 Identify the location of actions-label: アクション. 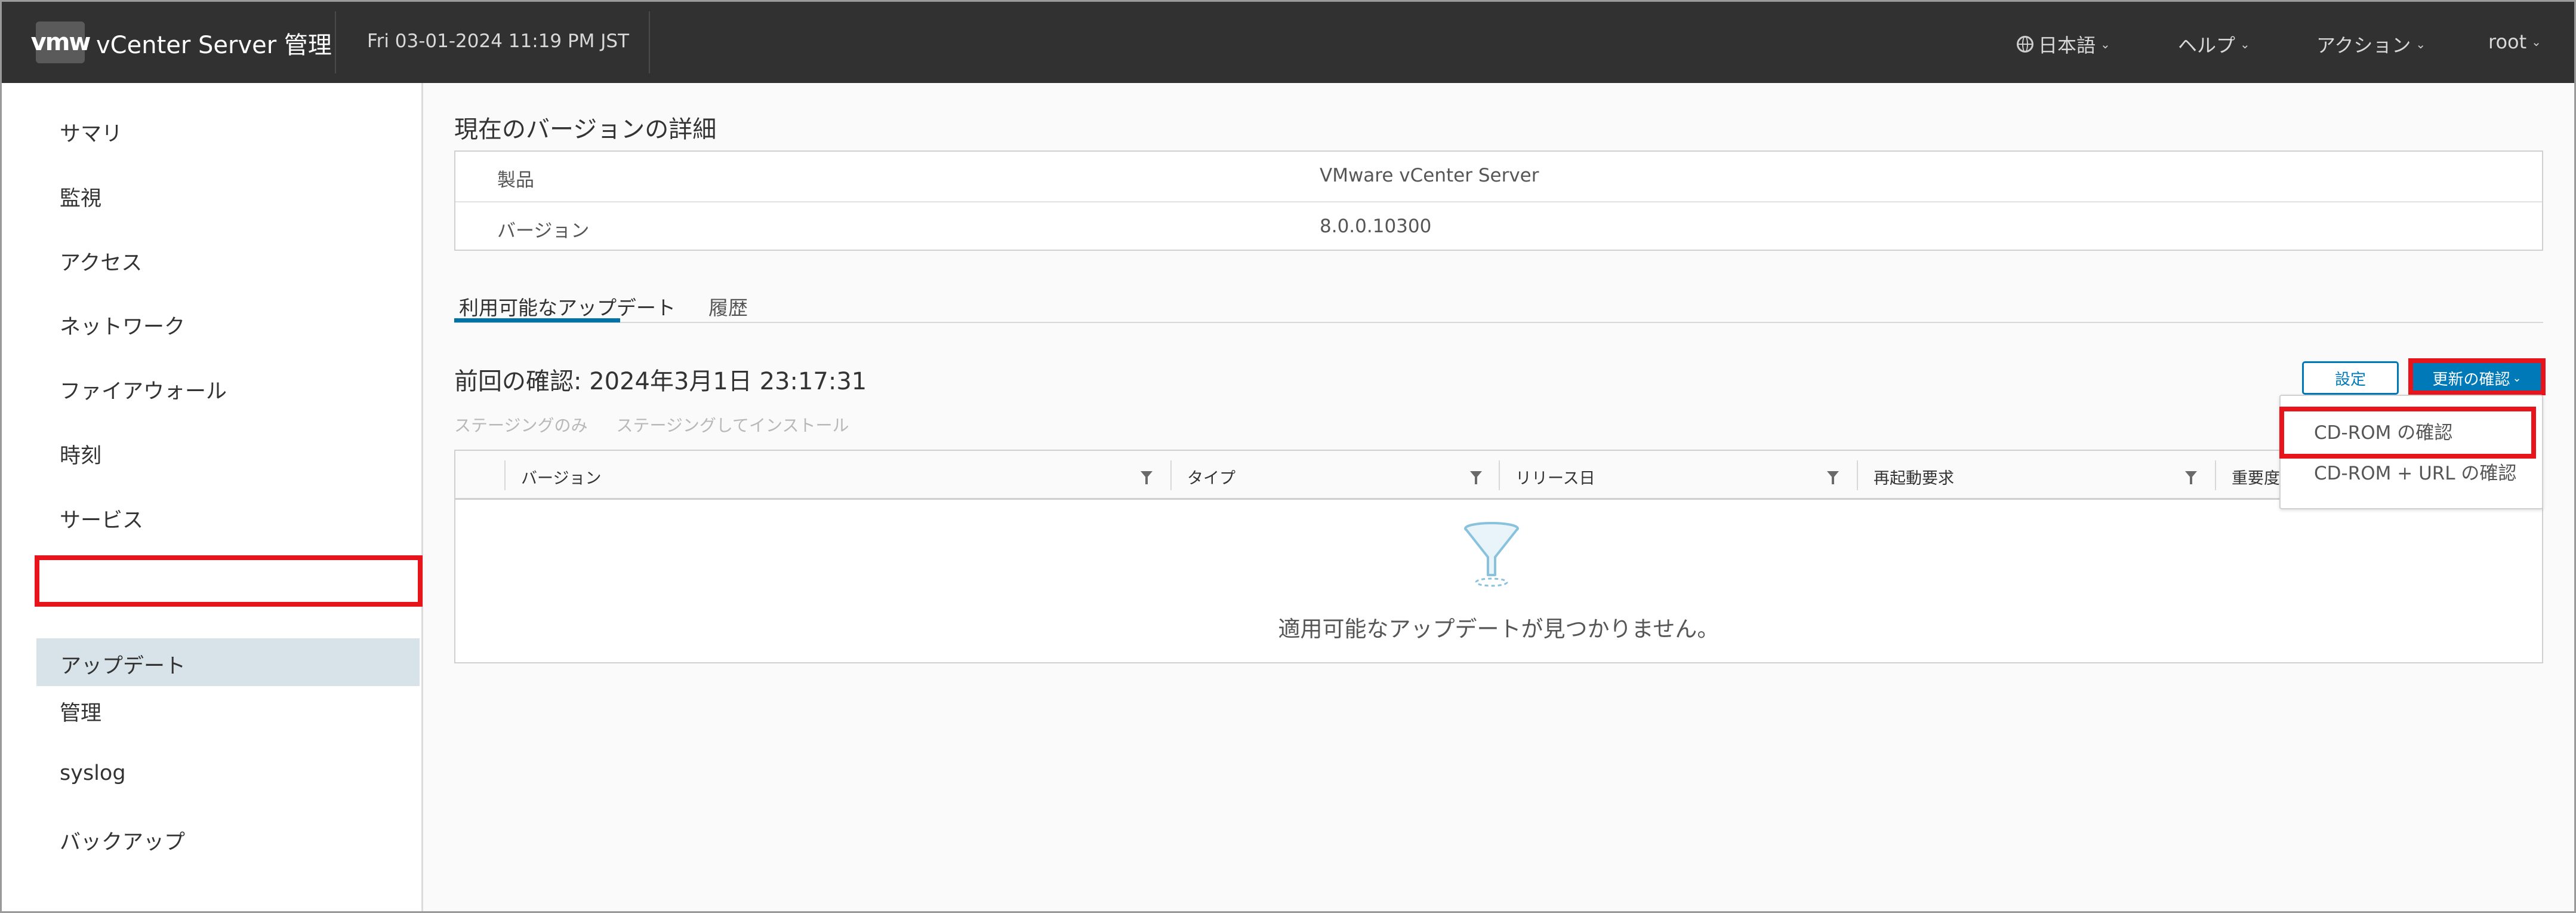
(2363, 45).